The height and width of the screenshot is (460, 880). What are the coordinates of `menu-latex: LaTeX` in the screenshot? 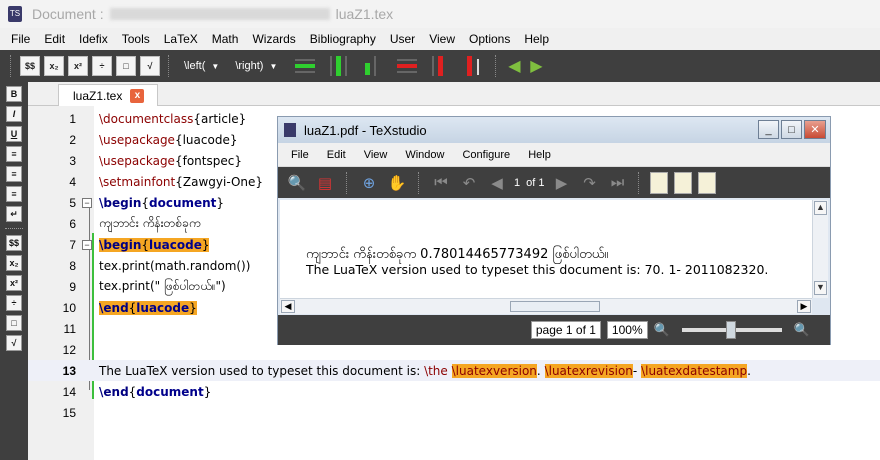 It's located at (181, 39).